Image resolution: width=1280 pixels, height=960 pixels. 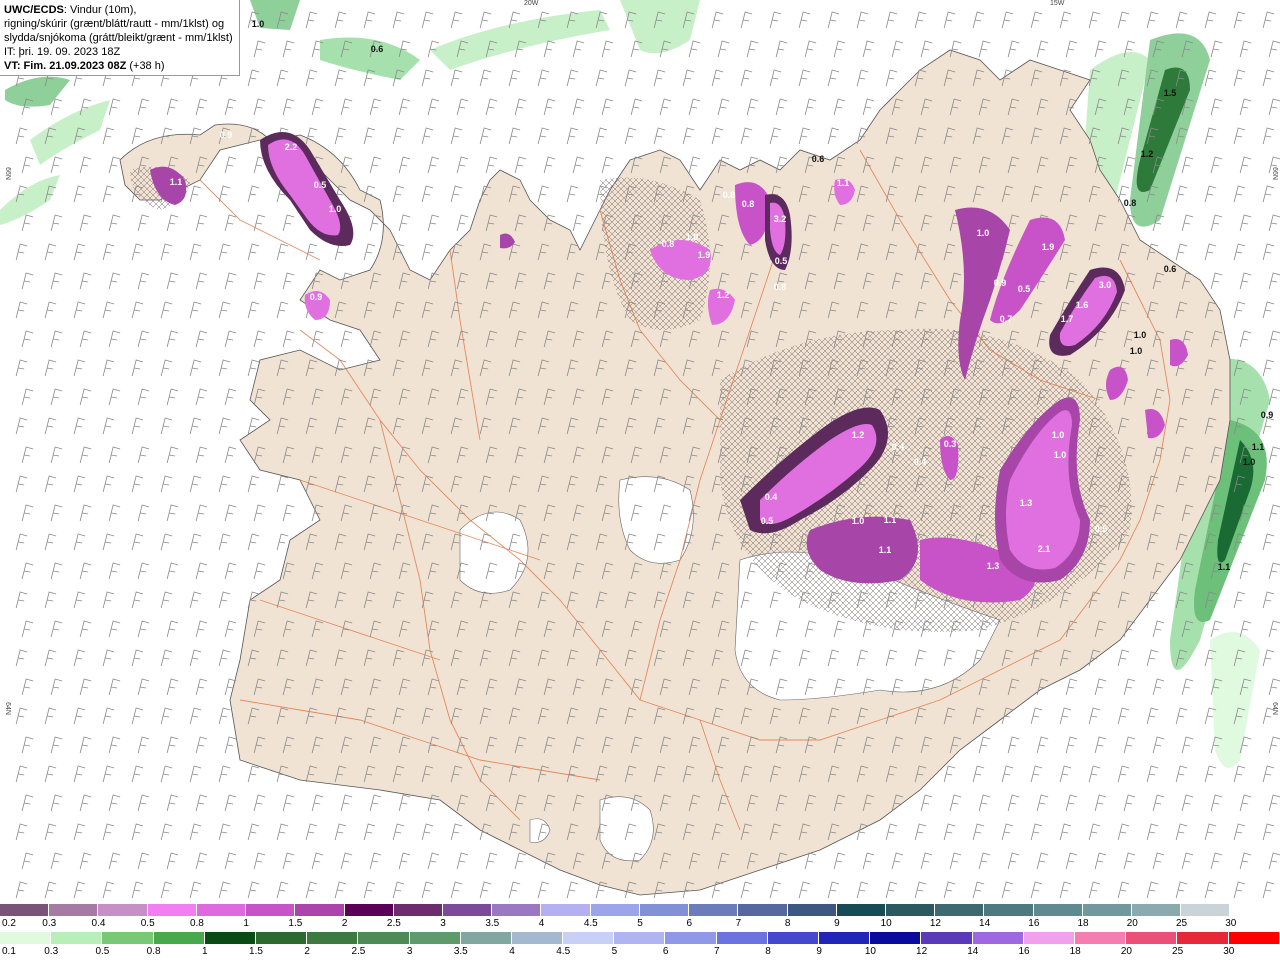 What do you see at coordinates (768, 951) in the screenshot?
I see `rain-scale-label: 8` at bounding box center [768, 951].